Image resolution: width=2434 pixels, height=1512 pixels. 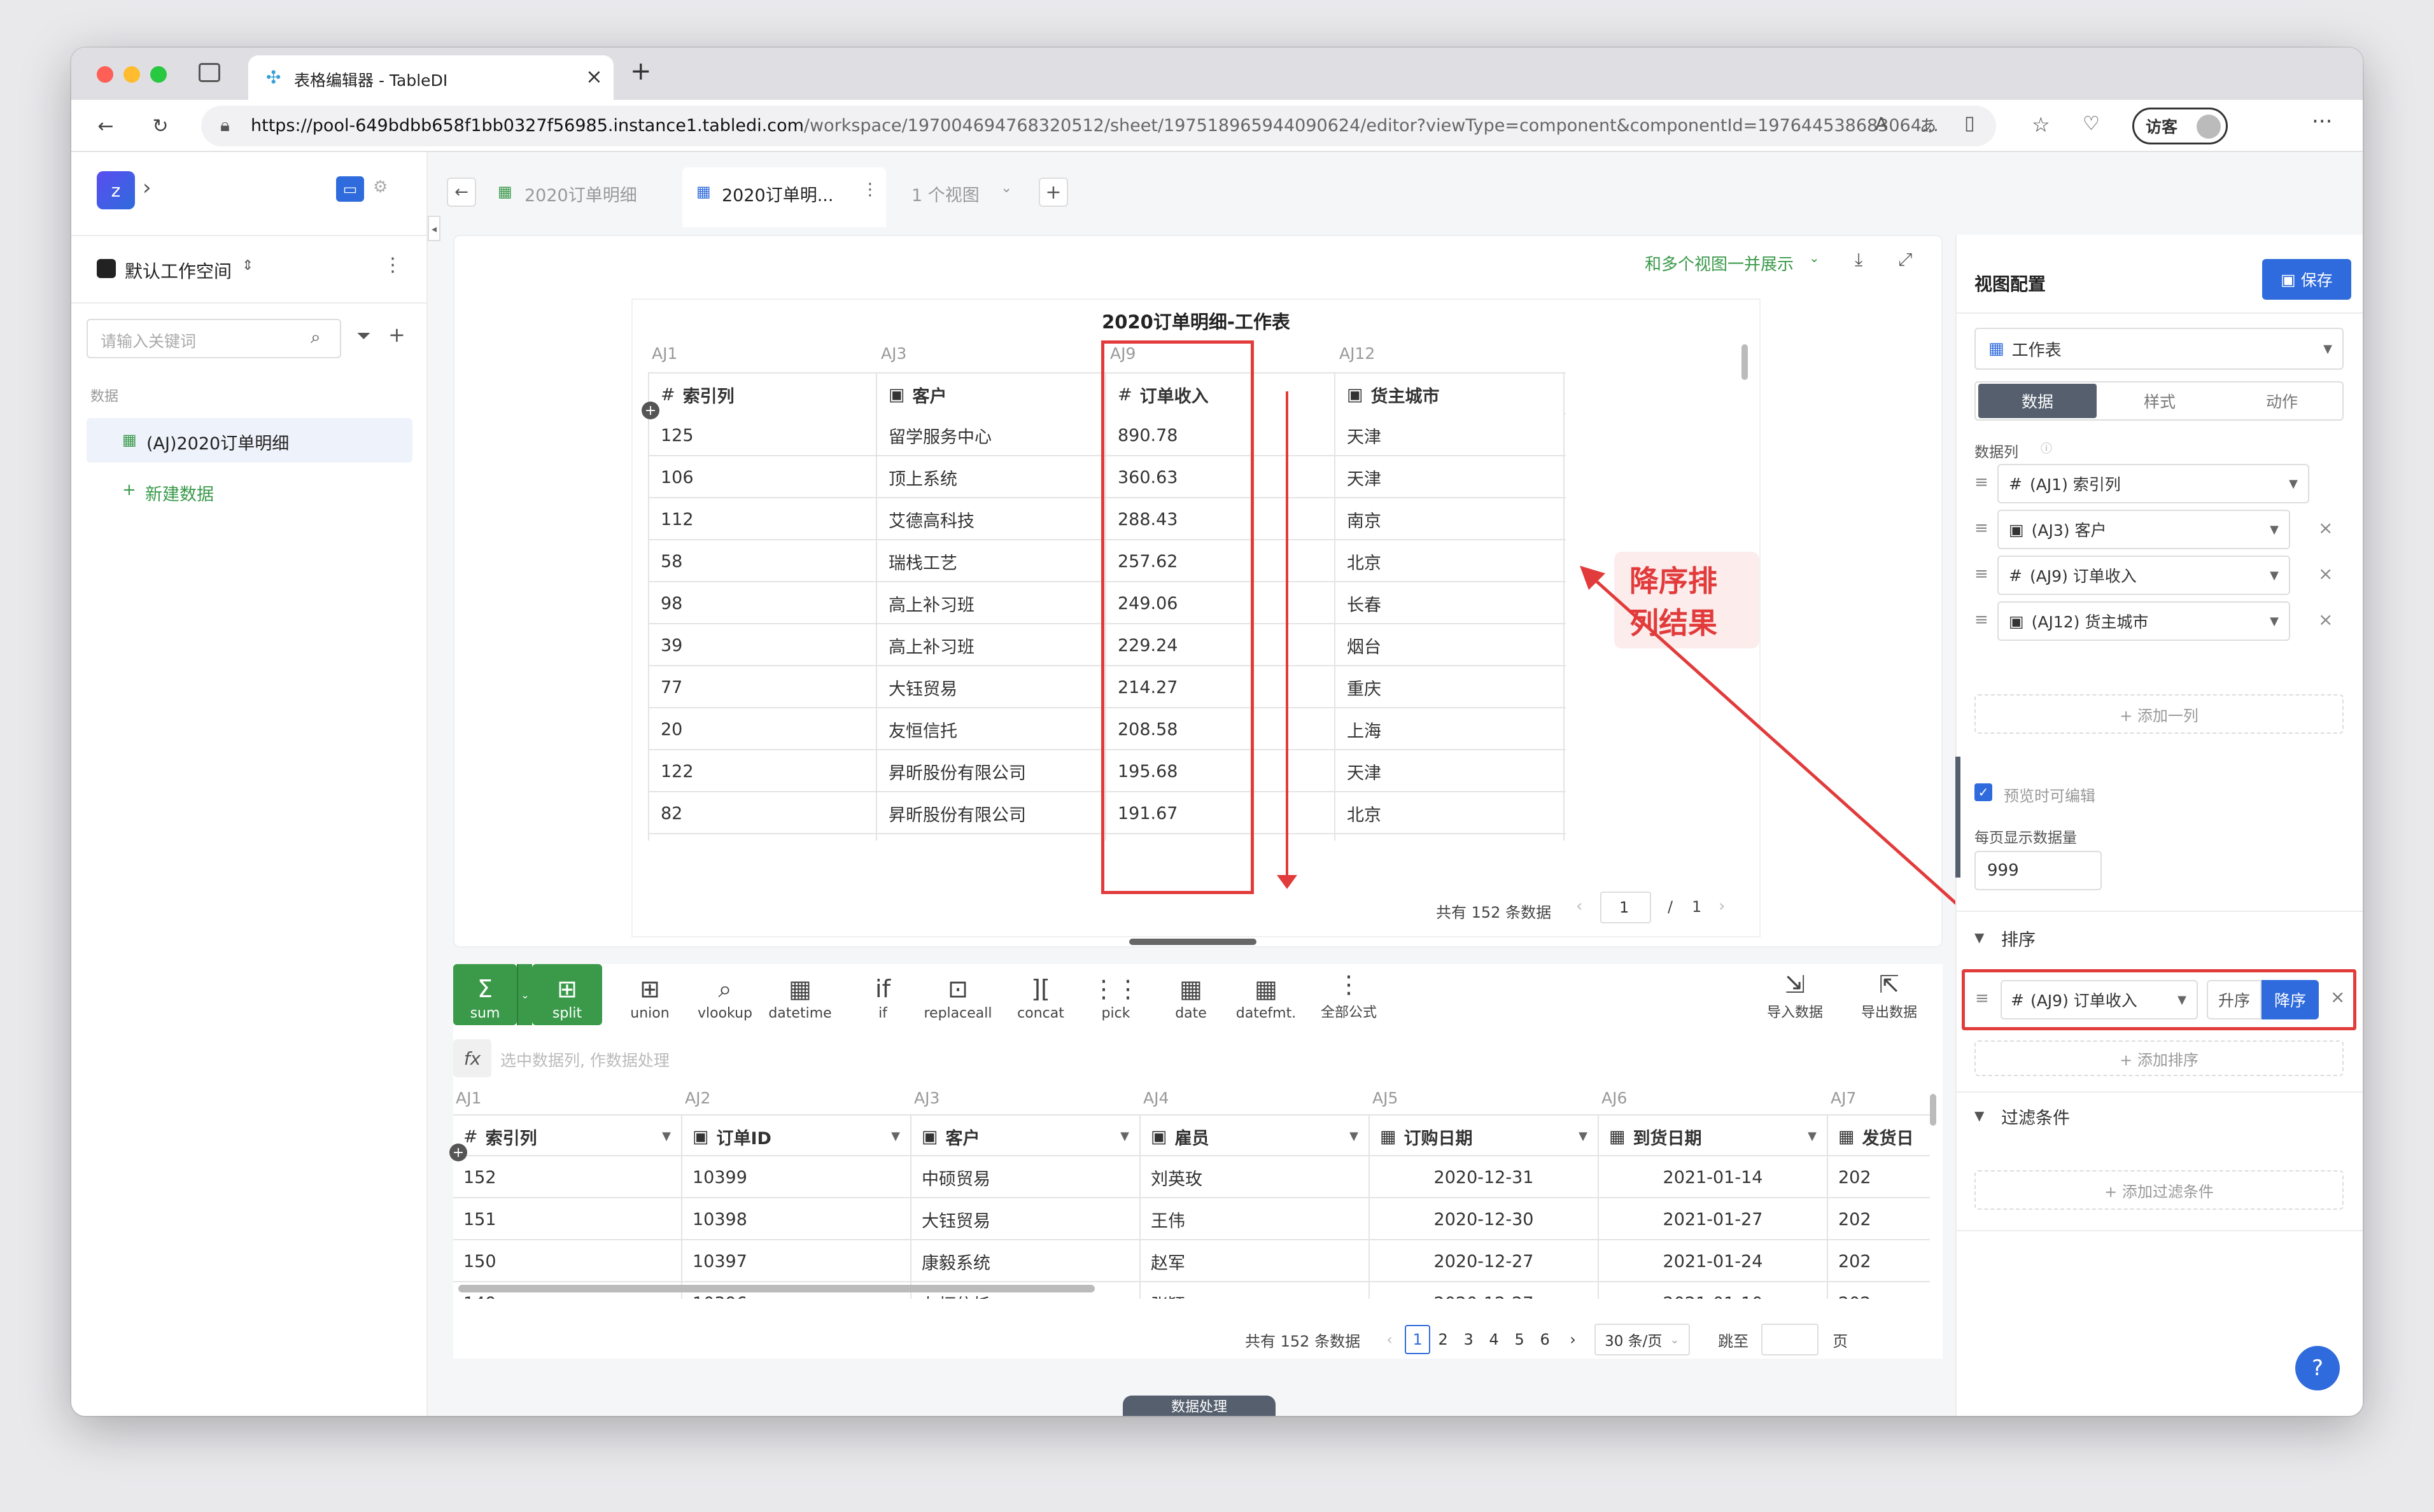 What do you see at coordinates (178, 270) in the screenshot?
I see `workspace-name: 默认工作空间` at bounding box center [178, 270].